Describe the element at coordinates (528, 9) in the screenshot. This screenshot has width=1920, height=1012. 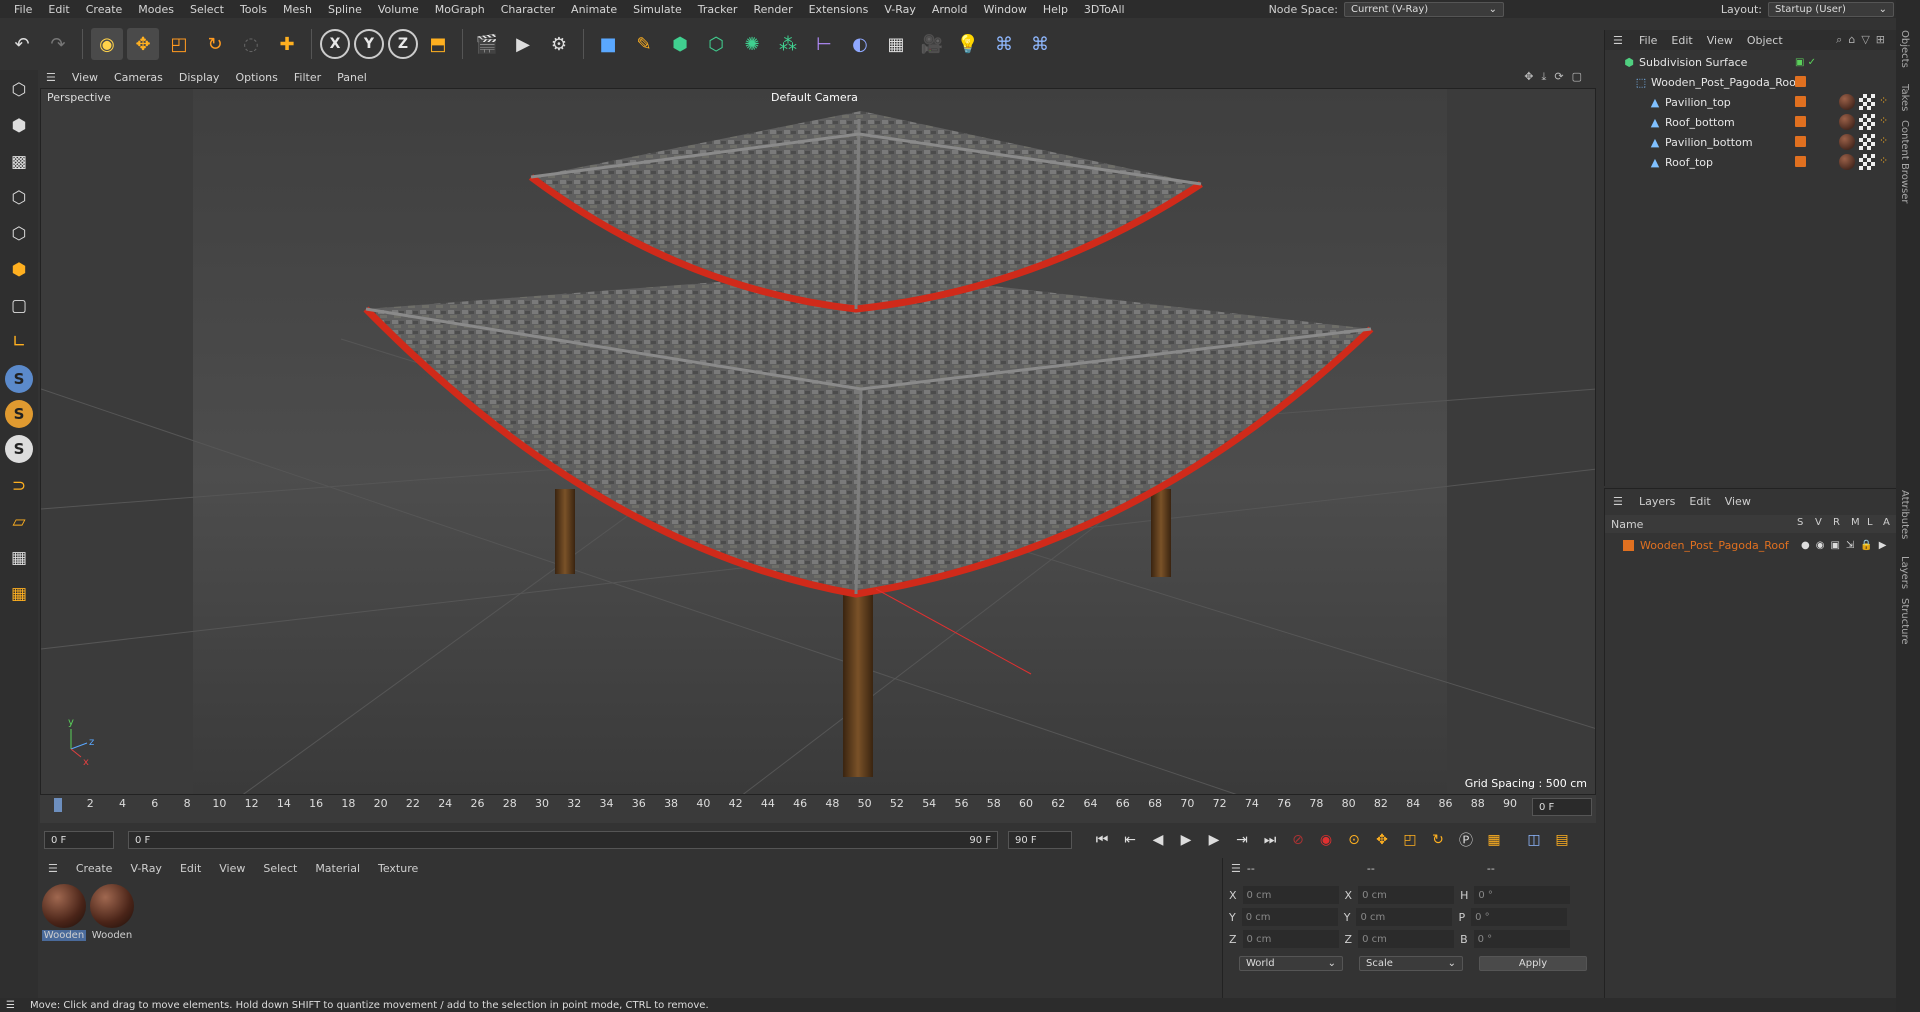
I see `menu-character: Character` at that location.